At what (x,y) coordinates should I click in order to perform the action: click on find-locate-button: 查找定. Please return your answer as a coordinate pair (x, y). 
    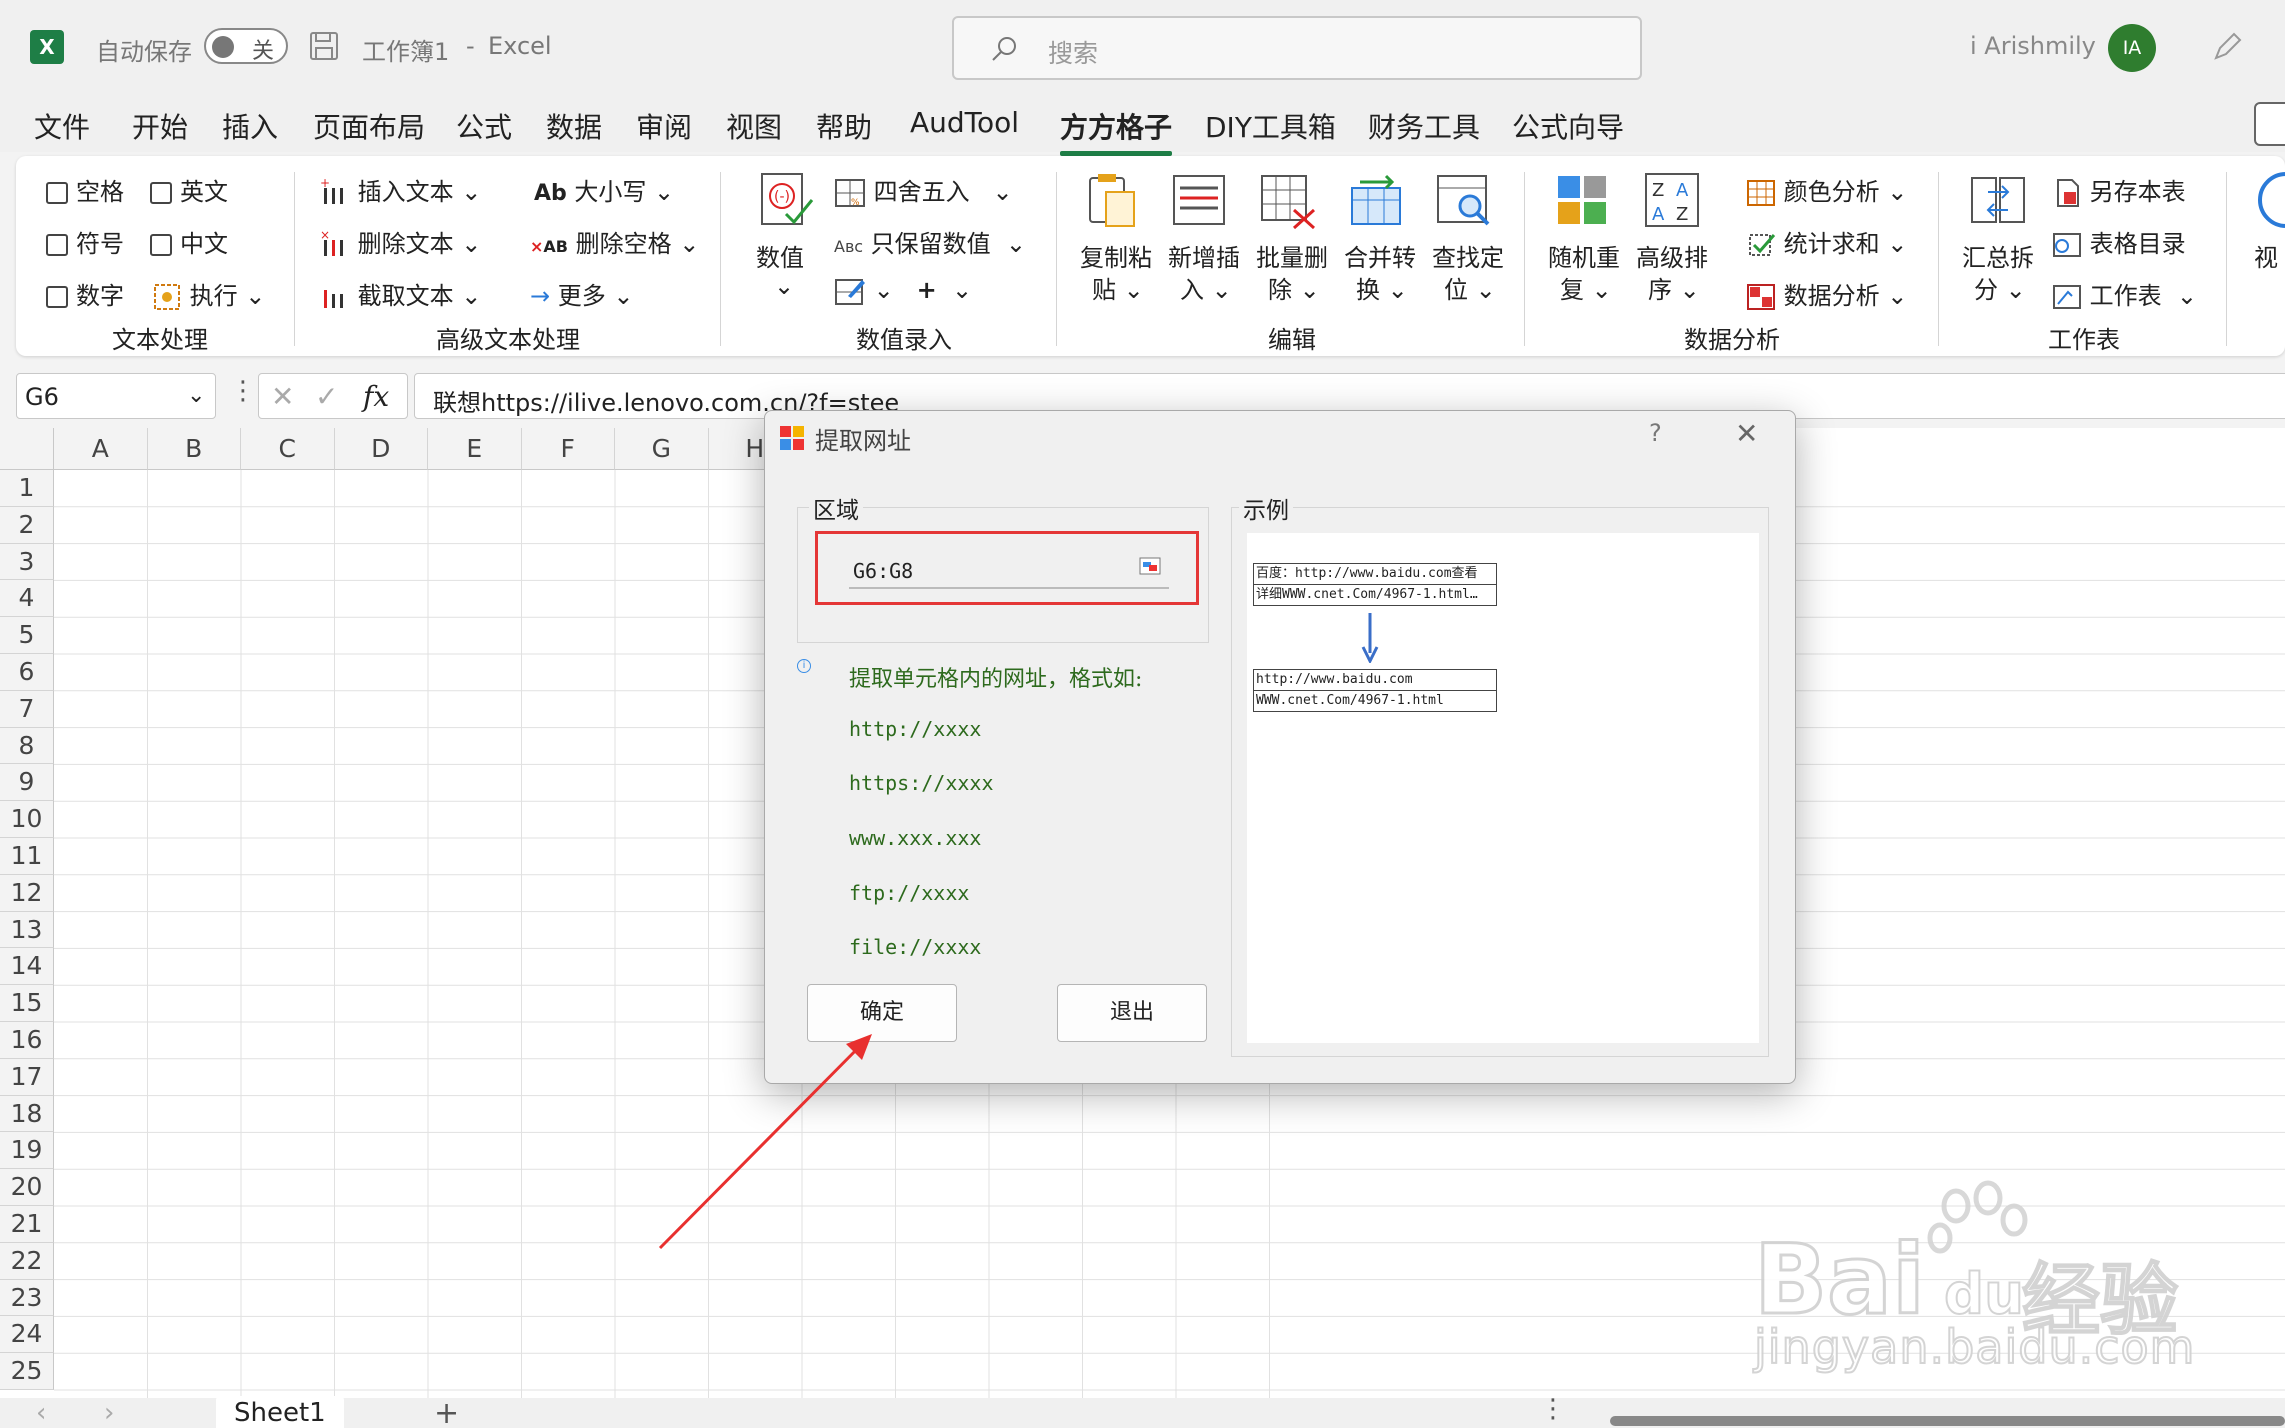
    Looking at the image, I should click on (1468, 255).